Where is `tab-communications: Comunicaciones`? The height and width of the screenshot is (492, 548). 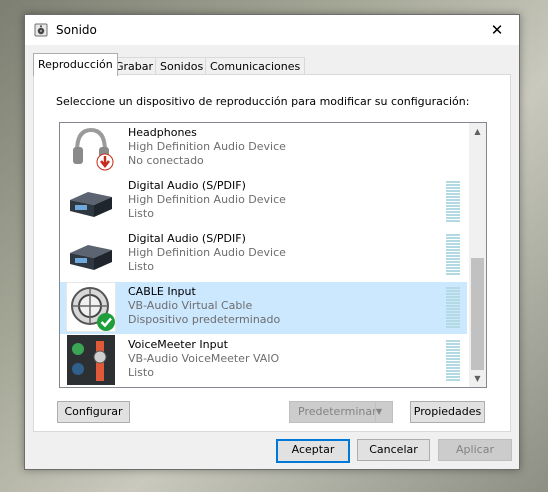
tab-communications: Comunicaciones is located at coordinates (255, 66).